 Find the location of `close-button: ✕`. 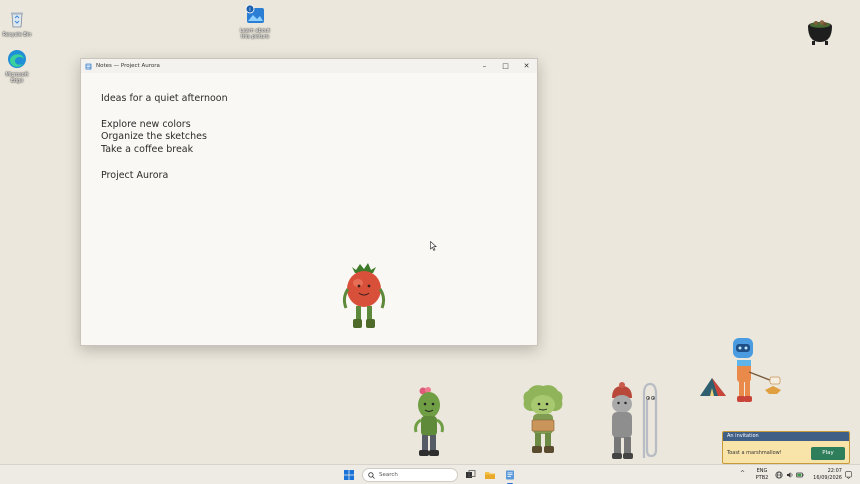

close-button: ✕ is located at coordinates (526, 66).